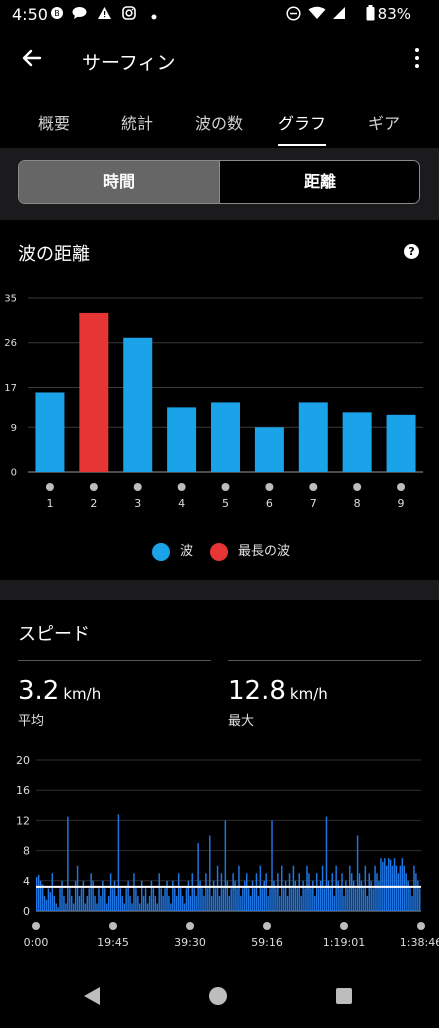  What do you see at coordinates (241, 721) in the screenshot?
I see `max-speed-label: 最大` at bounding box center [241, 721].